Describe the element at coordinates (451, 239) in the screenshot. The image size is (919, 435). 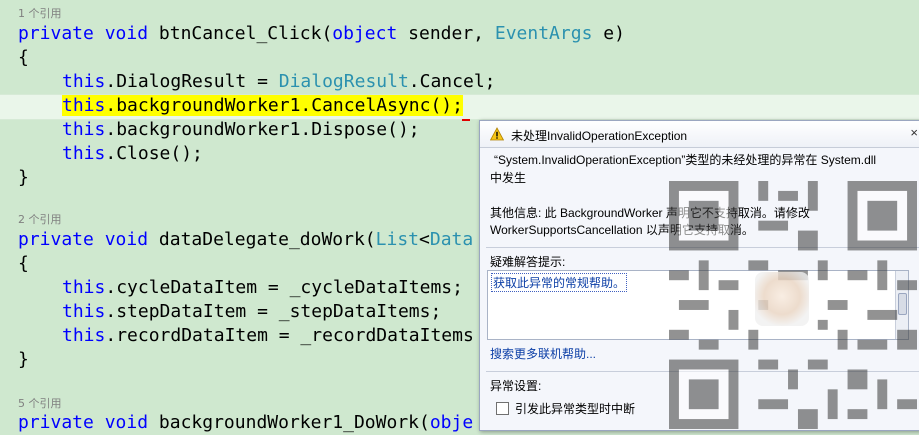
I see `type-name: Data` at that location.